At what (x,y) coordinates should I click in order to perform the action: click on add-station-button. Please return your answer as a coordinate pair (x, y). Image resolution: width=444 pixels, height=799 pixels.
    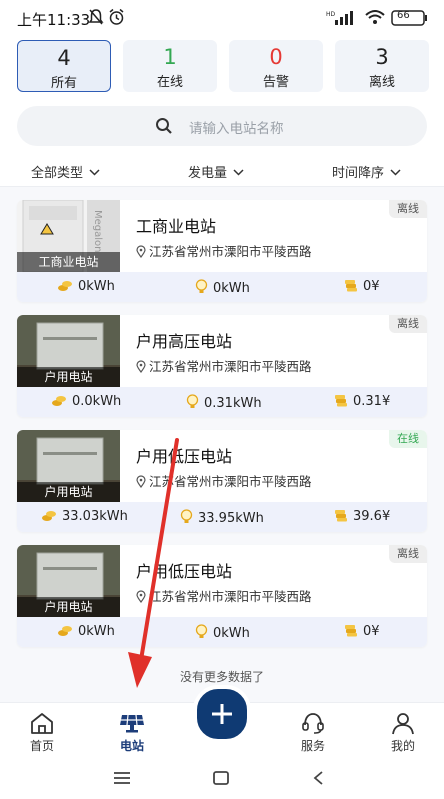
    Looking at the image, I should click on (222, 714).